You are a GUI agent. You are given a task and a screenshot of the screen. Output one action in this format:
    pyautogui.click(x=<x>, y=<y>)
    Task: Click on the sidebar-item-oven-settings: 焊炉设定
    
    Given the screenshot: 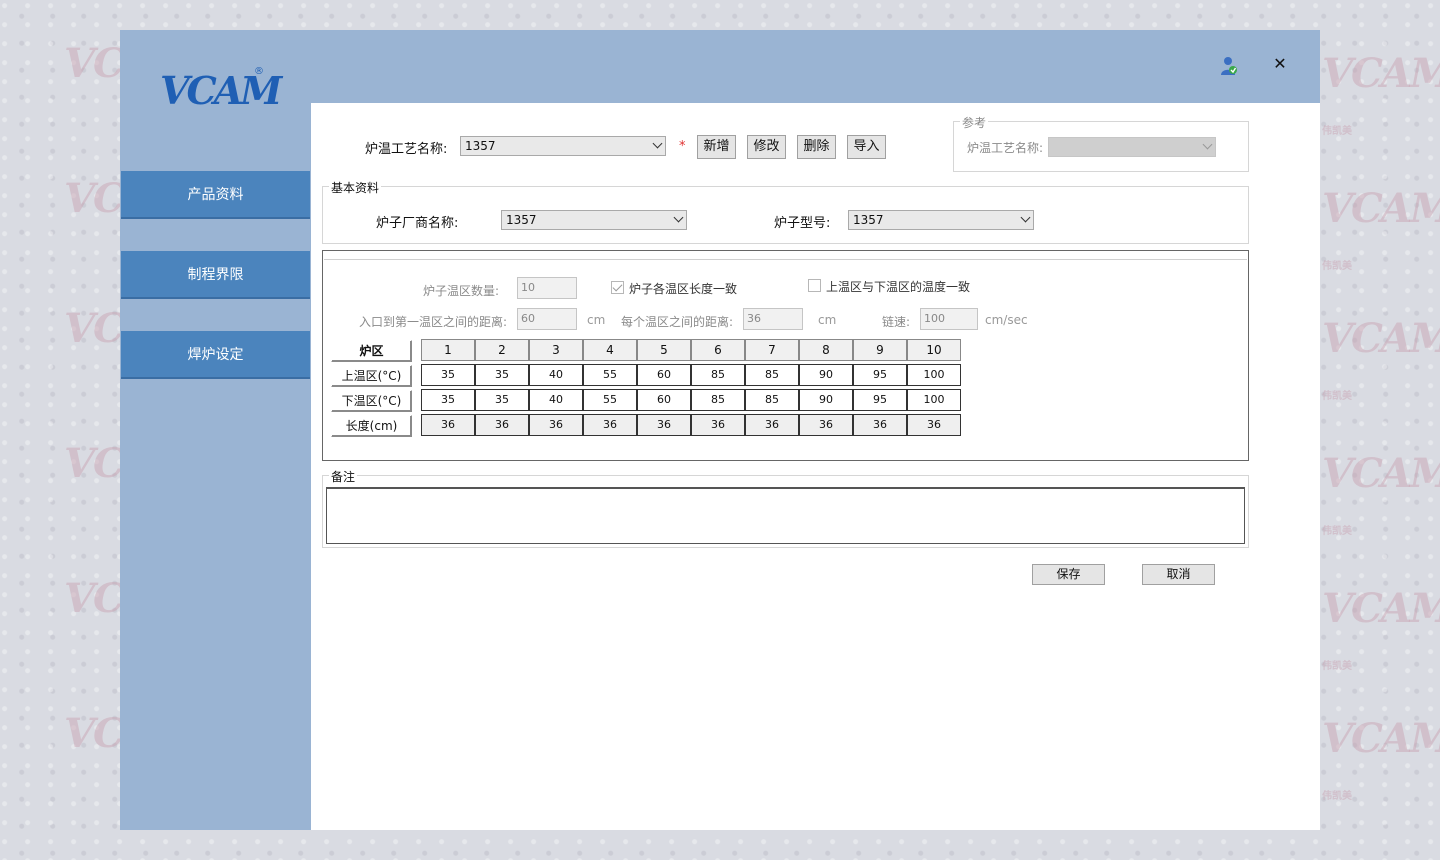 What is the action you would take?
    pyautogui.click(x=215, y=355)
    